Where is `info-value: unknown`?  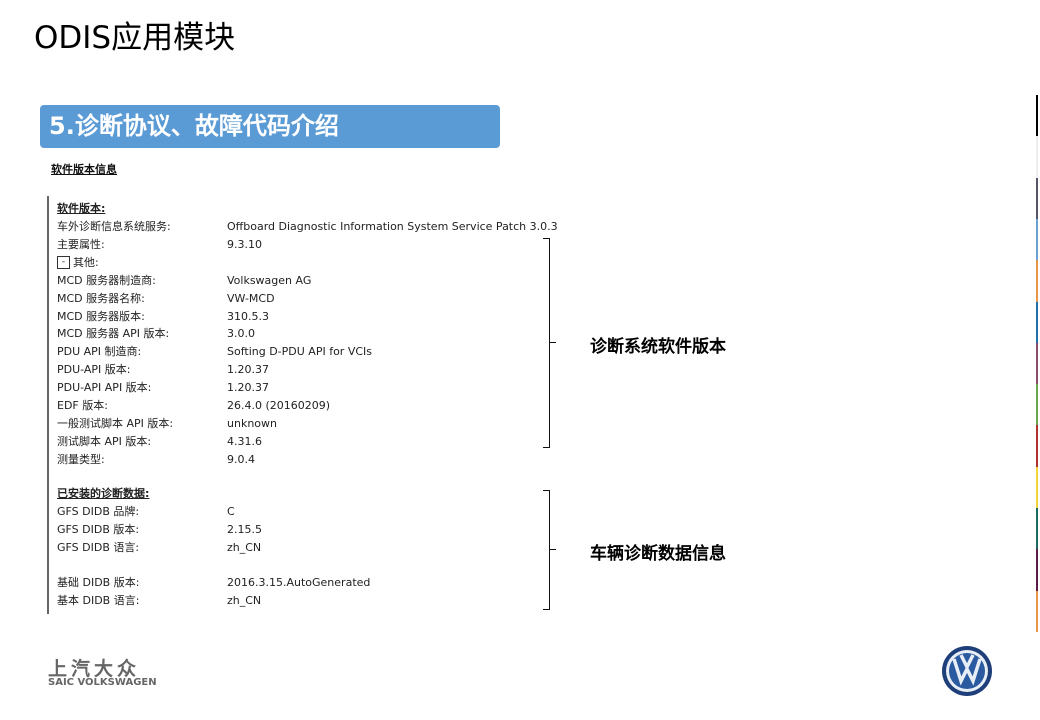
info-value: unknown is located at coordinates (252, 423).